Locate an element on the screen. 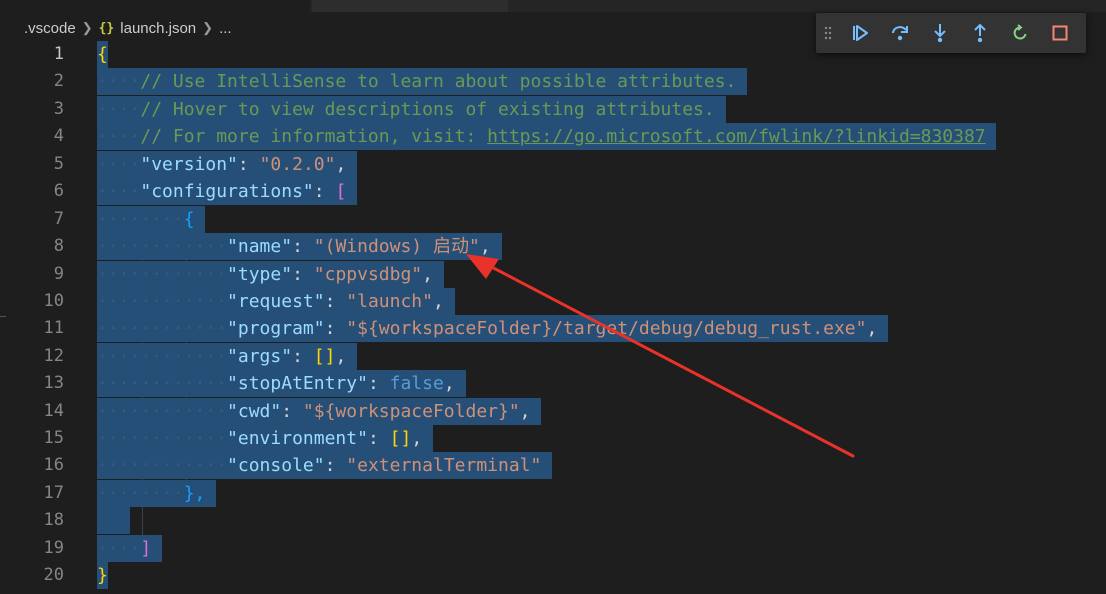 The image size is (1106, 594). code-line: 10 ············"request": "launch", is located at coordinates (553, 302).